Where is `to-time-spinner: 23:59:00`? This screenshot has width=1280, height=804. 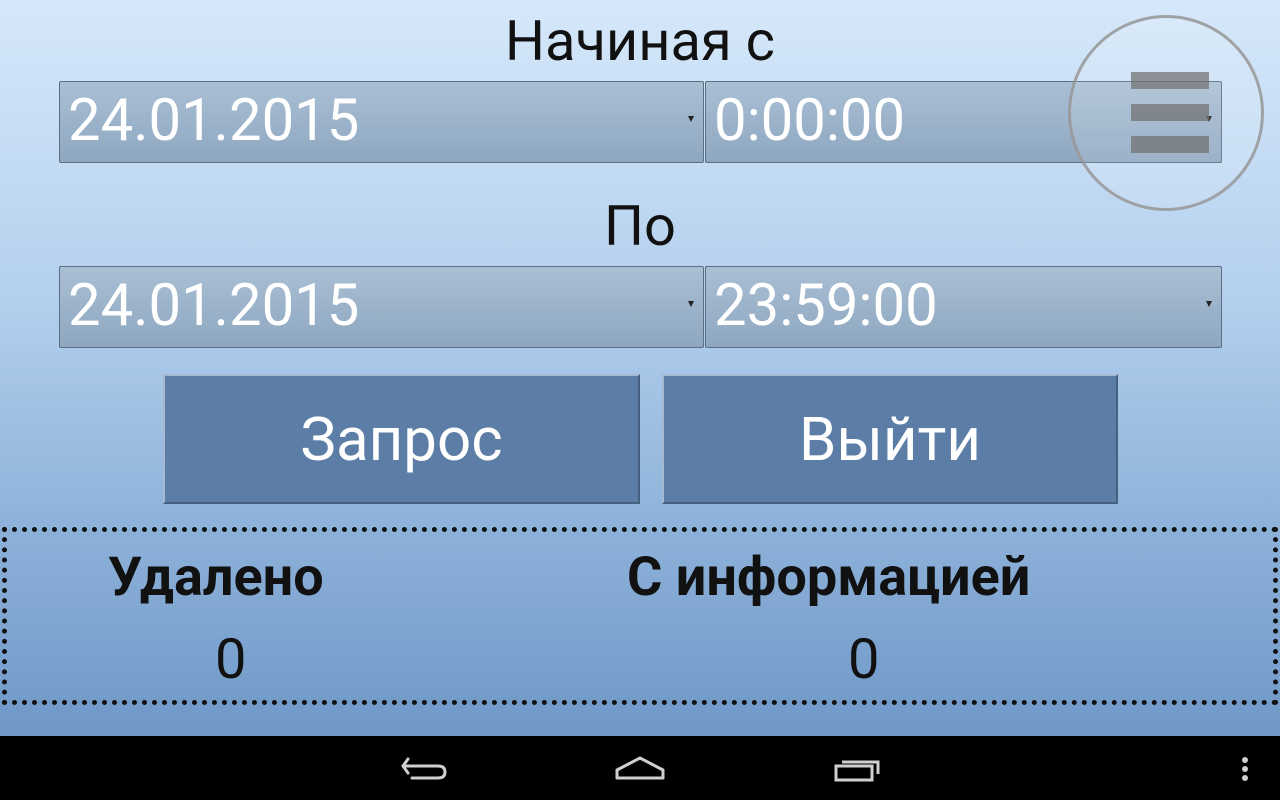 to-time-spinner: 23:59:00 is located at coordinates (963, 307).